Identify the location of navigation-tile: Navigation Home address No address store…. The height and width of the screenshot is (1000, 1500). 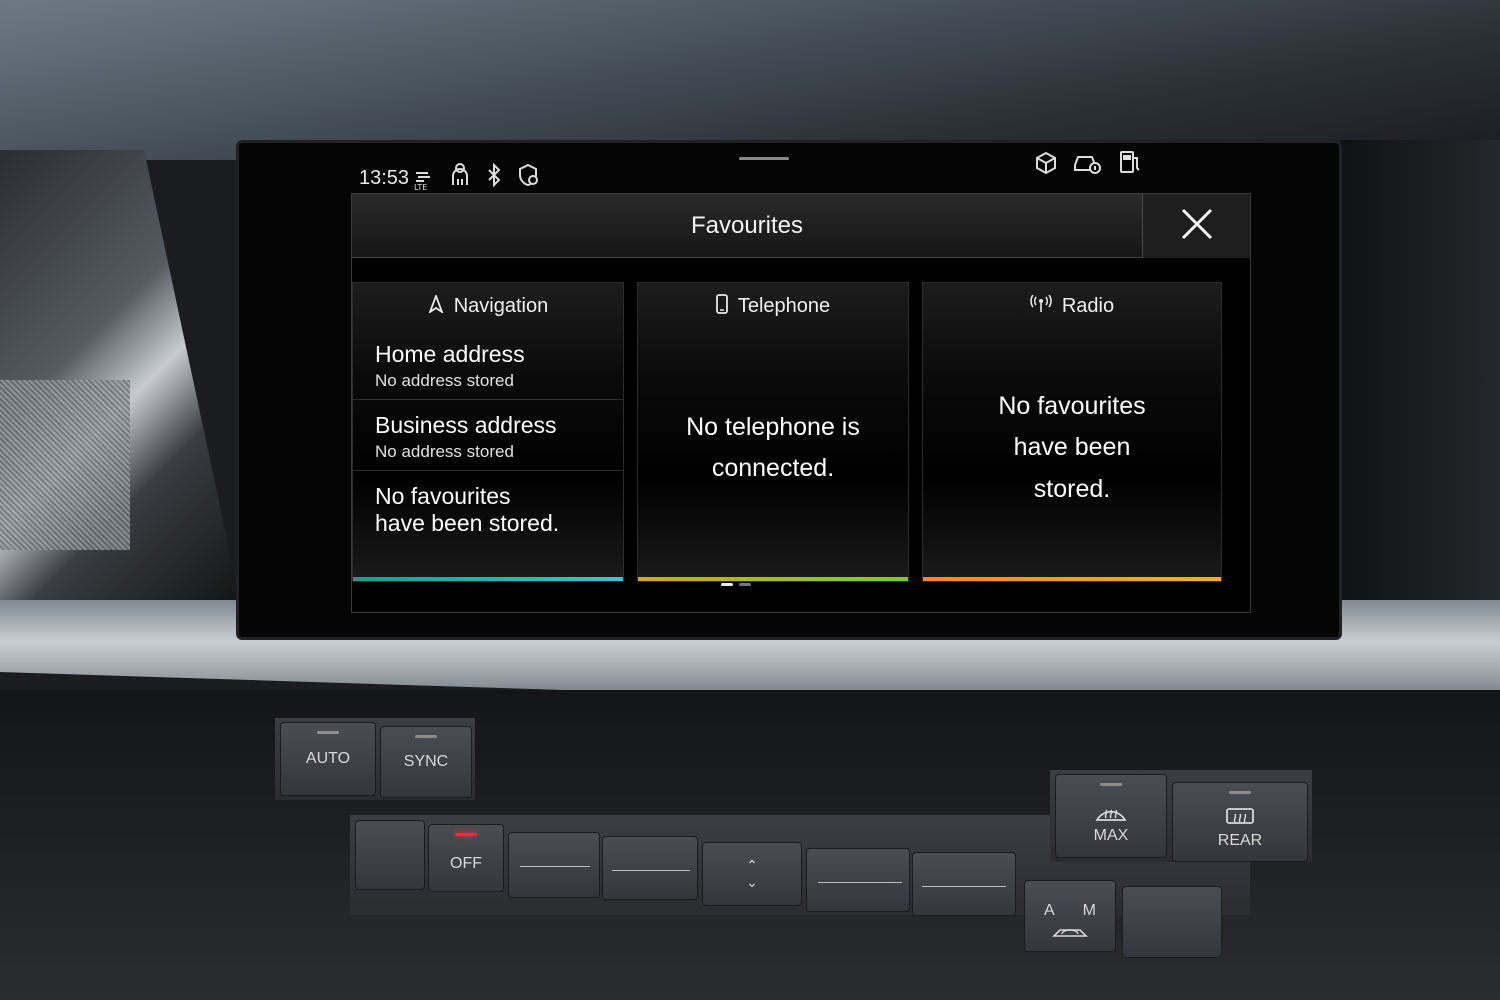
(488, 432).